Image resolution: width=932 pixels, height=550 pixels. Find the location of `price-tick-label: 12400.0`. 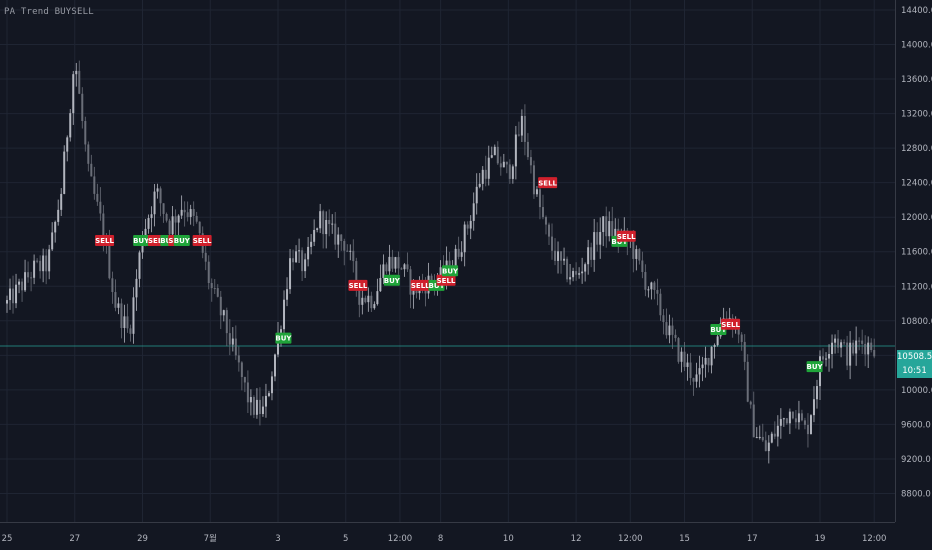

price-tick-label: 12400.0 is located at coordinates (916, 184).